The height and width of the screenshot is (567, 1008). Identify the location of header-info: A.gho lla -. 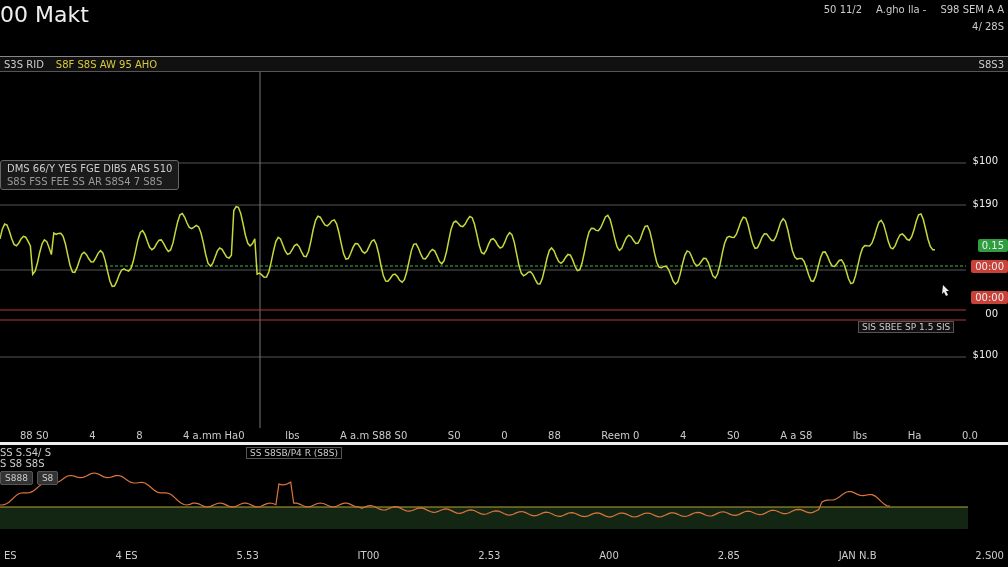
(901, 9).